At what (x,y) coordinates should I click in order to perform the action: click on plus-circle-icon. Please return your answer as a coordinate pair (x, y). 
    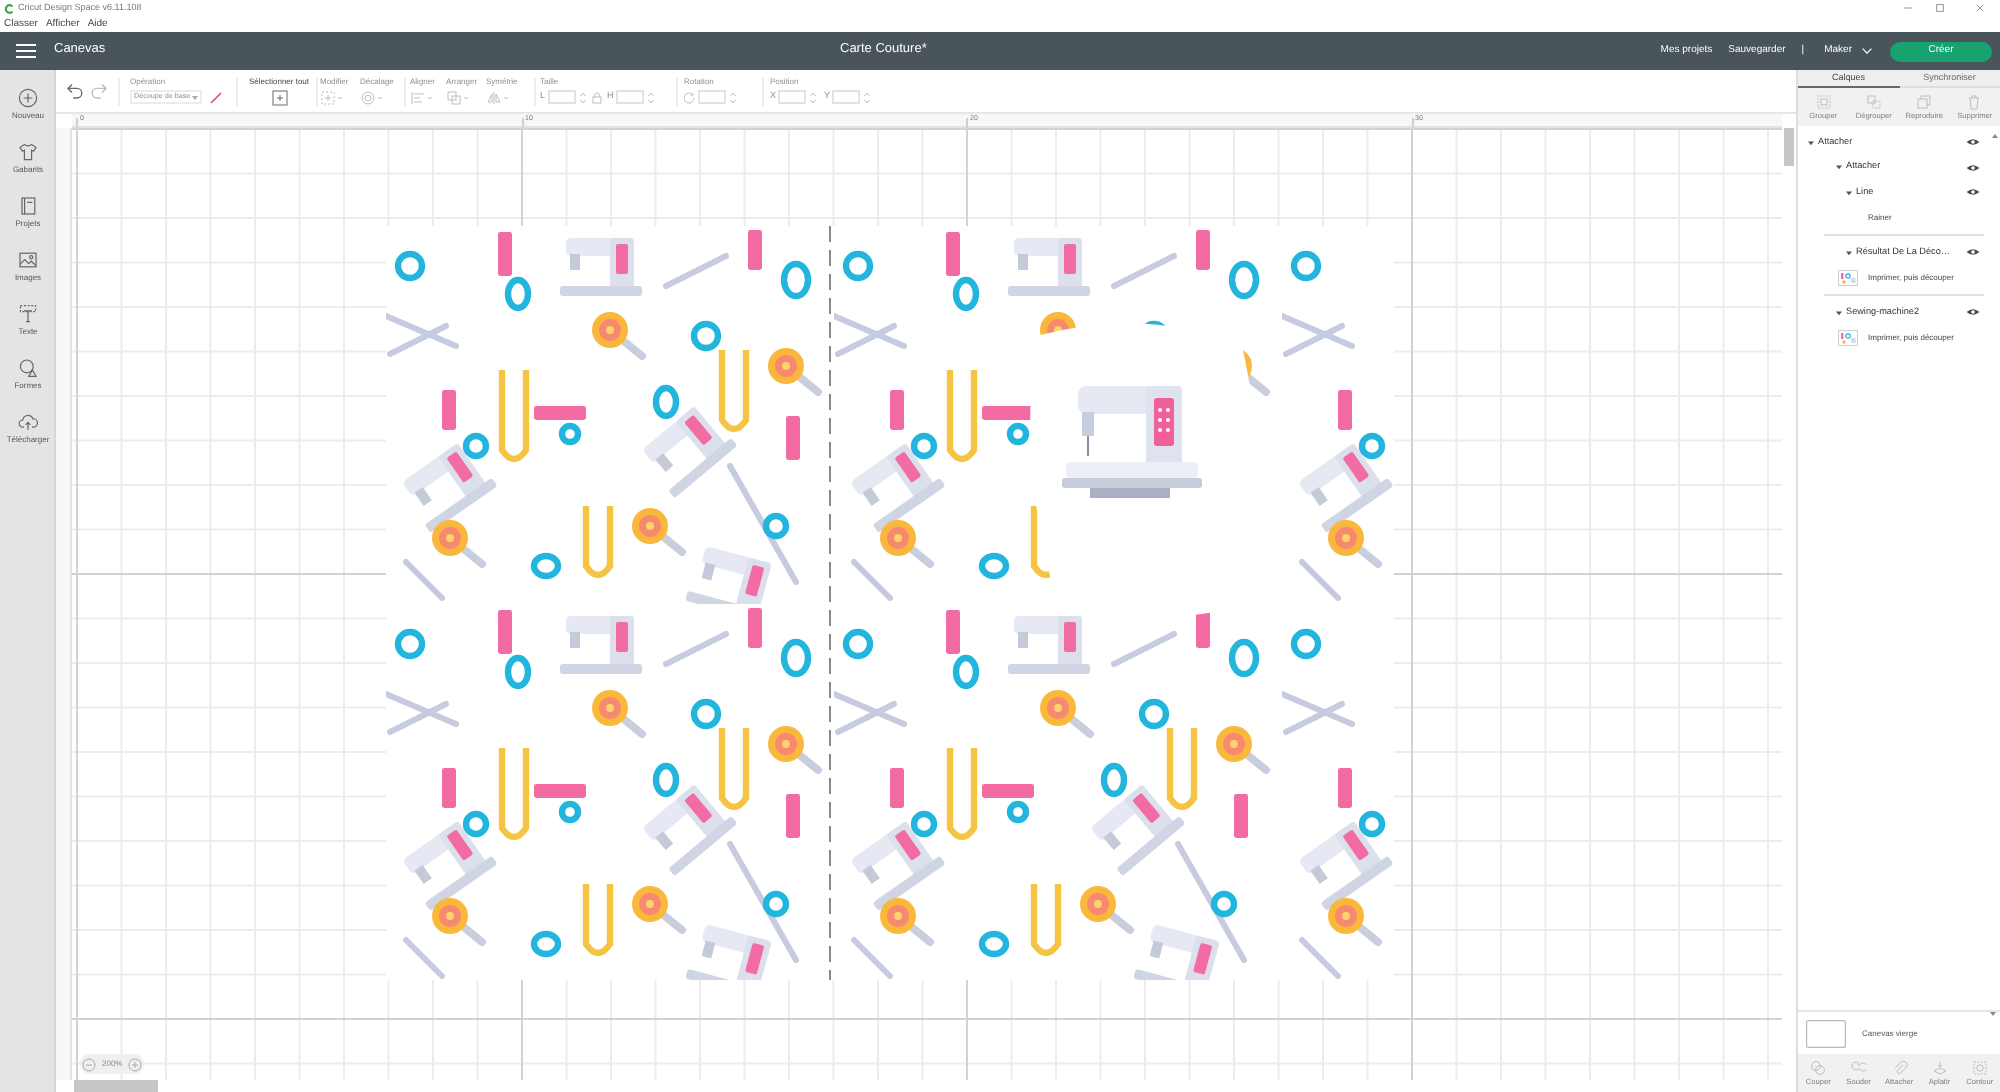
    Looking at the image, I should click on (28, 97).